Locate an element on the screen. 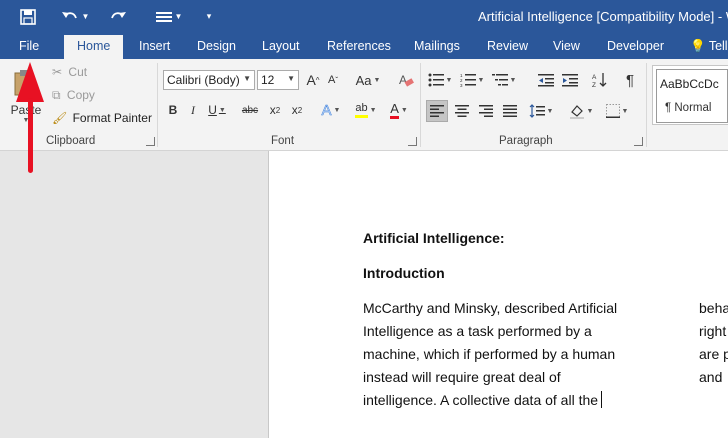 The width and height of the screenshot is (728, 438). second-column-line: are p is located at coordinates (713, 354).